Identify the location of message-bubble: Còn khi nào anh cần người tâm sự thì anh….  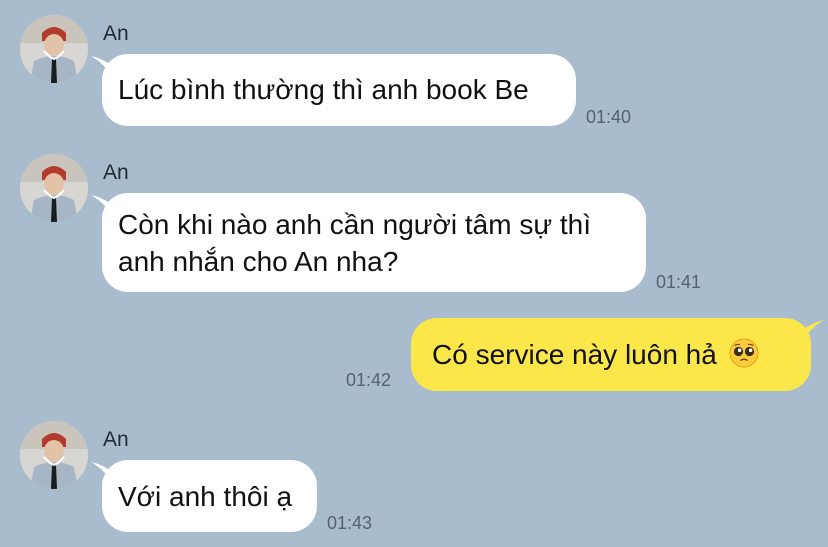
(374, 242).